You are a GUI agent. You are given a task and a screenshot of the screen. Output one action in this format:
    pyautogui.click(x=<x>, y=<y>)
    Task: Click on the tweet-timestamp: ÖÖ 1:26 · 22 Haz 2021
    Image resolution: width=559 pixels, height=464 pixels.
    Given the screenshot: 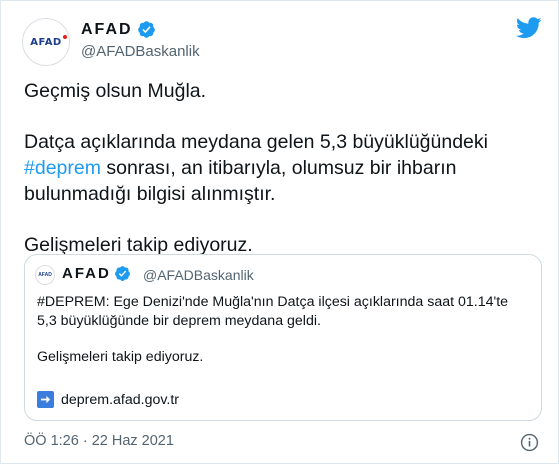 What is the action you would take?
    pyautogui.click(x=99, y=441)
    